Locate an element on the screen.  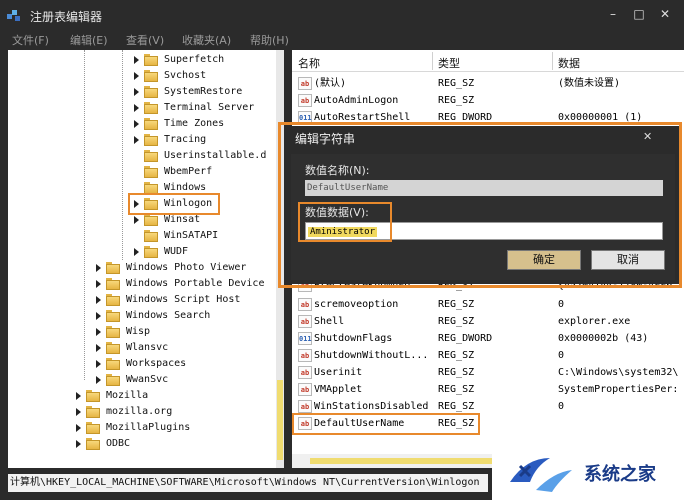
value-name-label: 数值名称(N): is located at coordinates (337, 170).